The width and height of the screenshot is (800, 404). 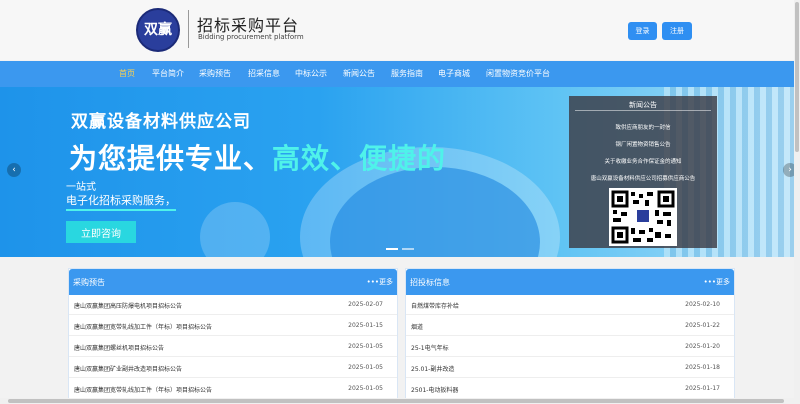 I want to click on news-box-title: 新闻公告, so click(x=643, y=105).